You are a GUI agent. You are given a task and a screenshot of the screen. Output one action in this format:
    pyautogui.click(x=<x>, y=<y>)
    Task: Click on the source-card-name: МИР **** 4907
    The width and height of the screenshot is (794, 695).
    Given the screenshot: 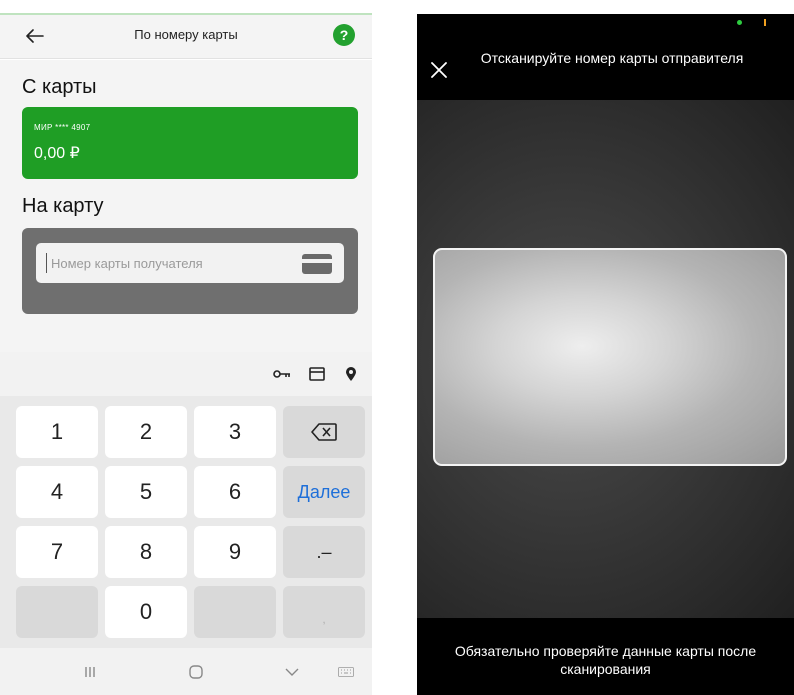 What is the action you would take?
    pyautogui.click(x=62, y=127)
    